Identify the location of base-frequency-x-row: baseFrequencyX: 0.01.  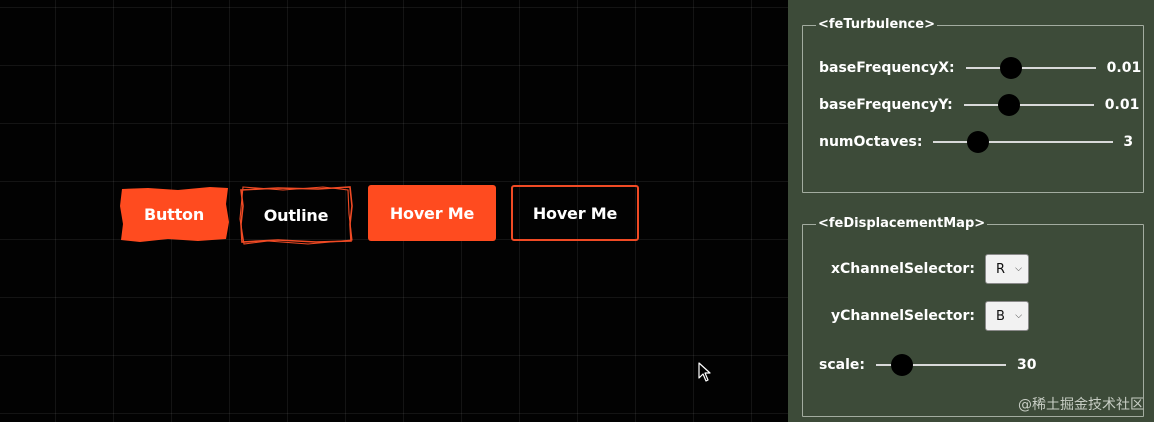
(980, 68).